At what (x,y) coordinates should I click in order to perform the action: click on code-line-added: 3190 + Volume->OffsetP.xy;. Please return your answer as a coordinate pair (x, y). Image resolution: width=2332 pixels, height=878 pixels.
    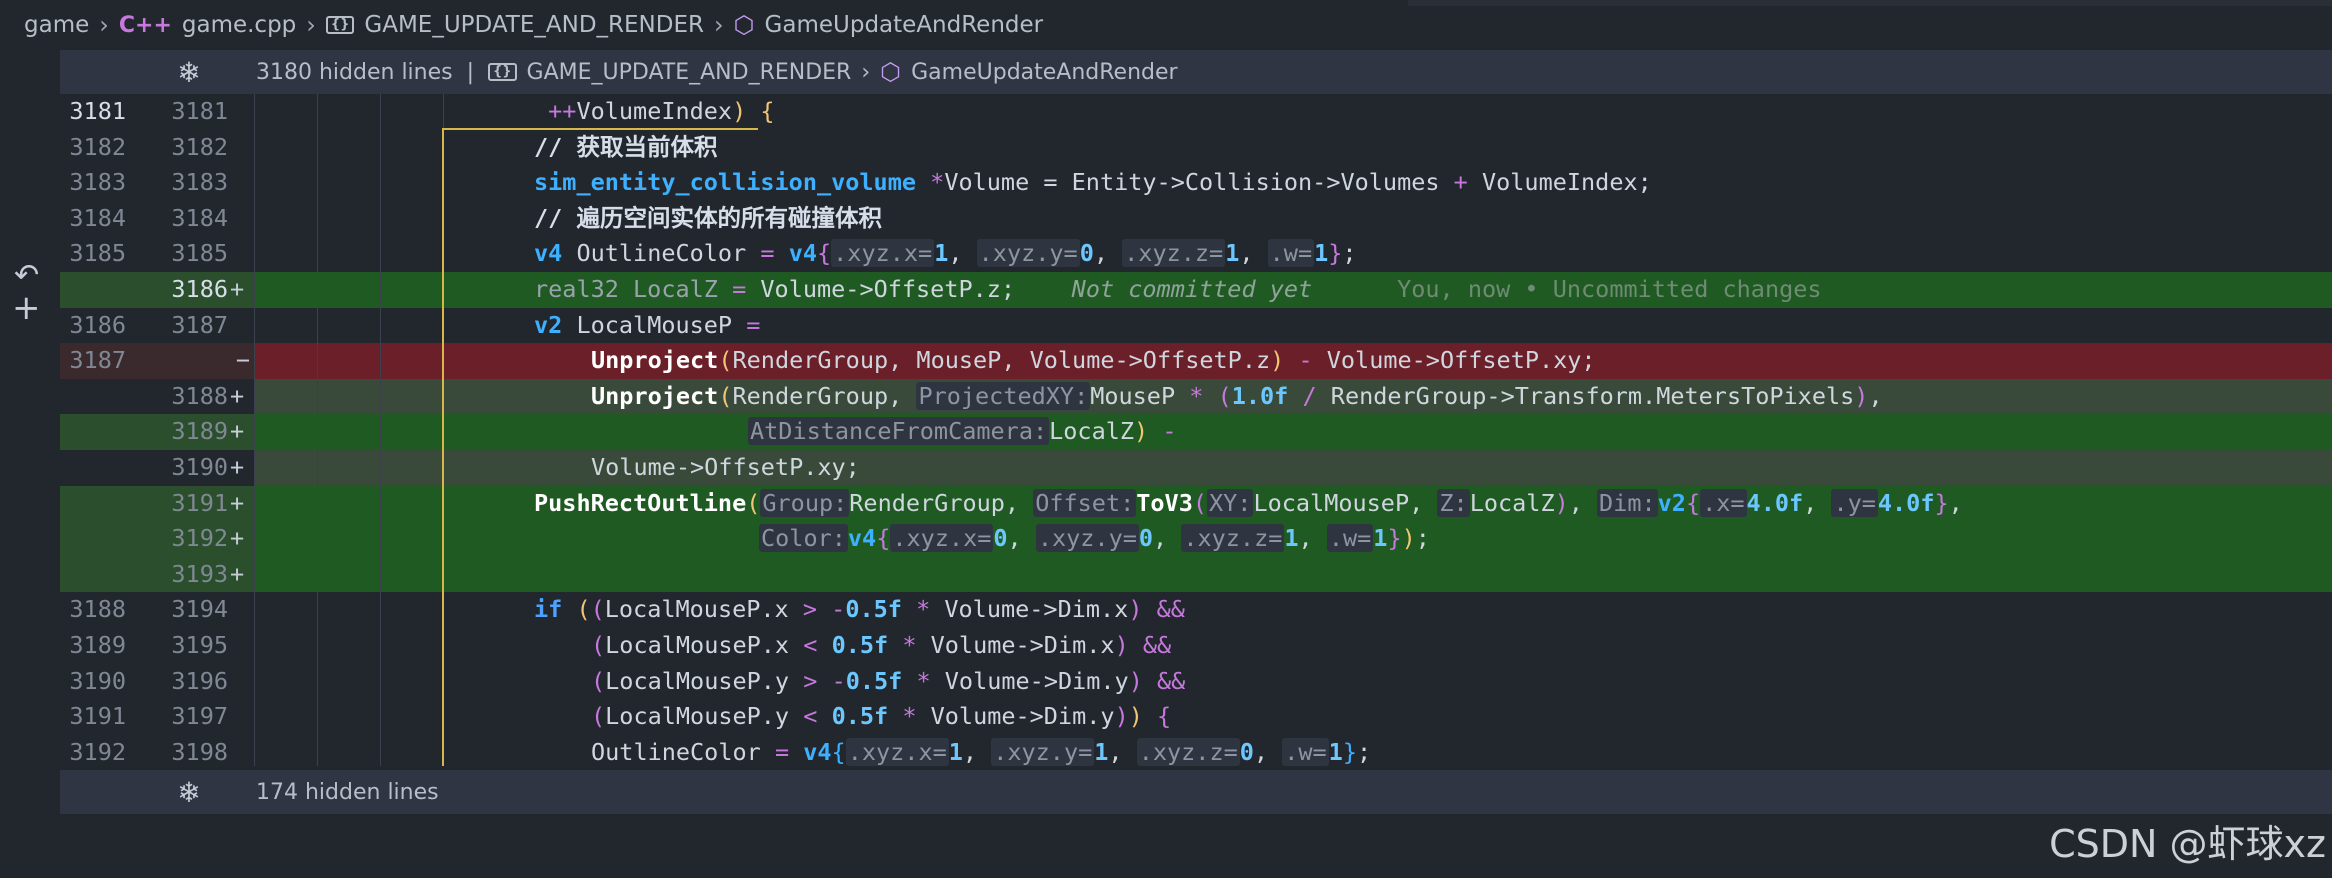
    Looking at the image, I should click on (1196, 467).